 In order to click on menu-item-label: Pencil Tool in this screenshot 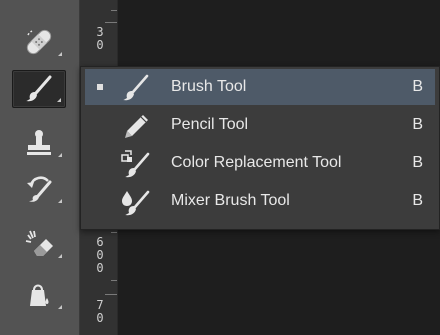, I will do `click(210, 124)`.